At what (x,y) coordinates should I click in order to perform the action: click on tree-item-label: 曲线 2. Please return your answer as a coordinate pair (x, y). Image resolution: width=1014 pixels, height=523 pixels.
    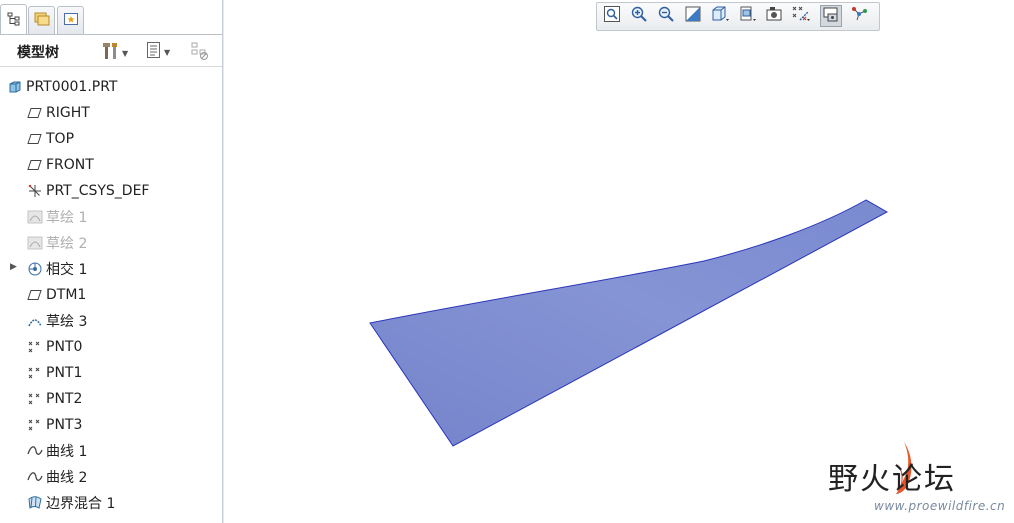
    Looking at the image, I should click on (67, 478).